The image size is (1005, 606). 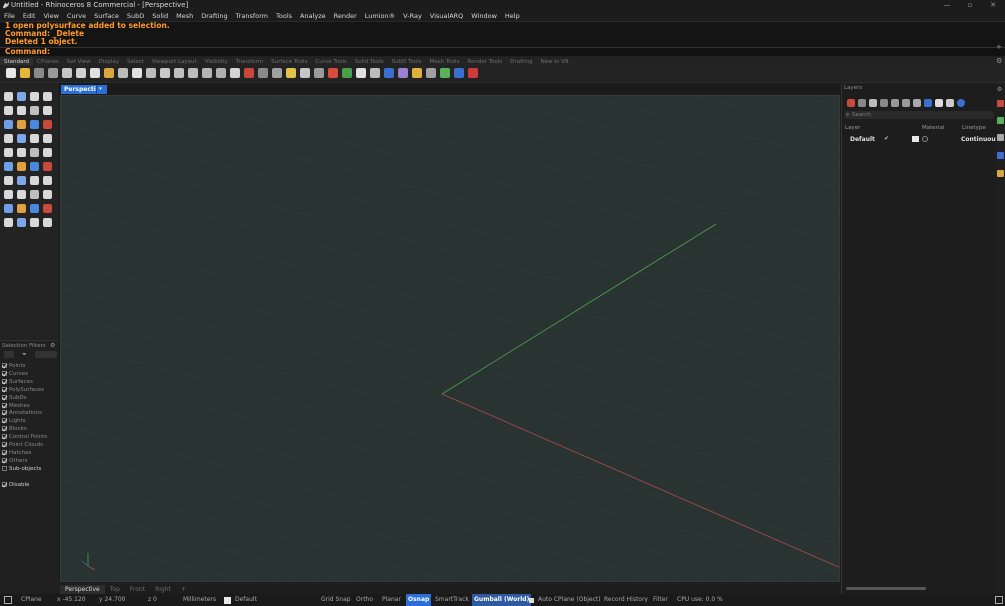 What do you see at coordinates (160, 16) in the screenshot?
I see `menu-solid: Solid` at bounding box center [160, 16].